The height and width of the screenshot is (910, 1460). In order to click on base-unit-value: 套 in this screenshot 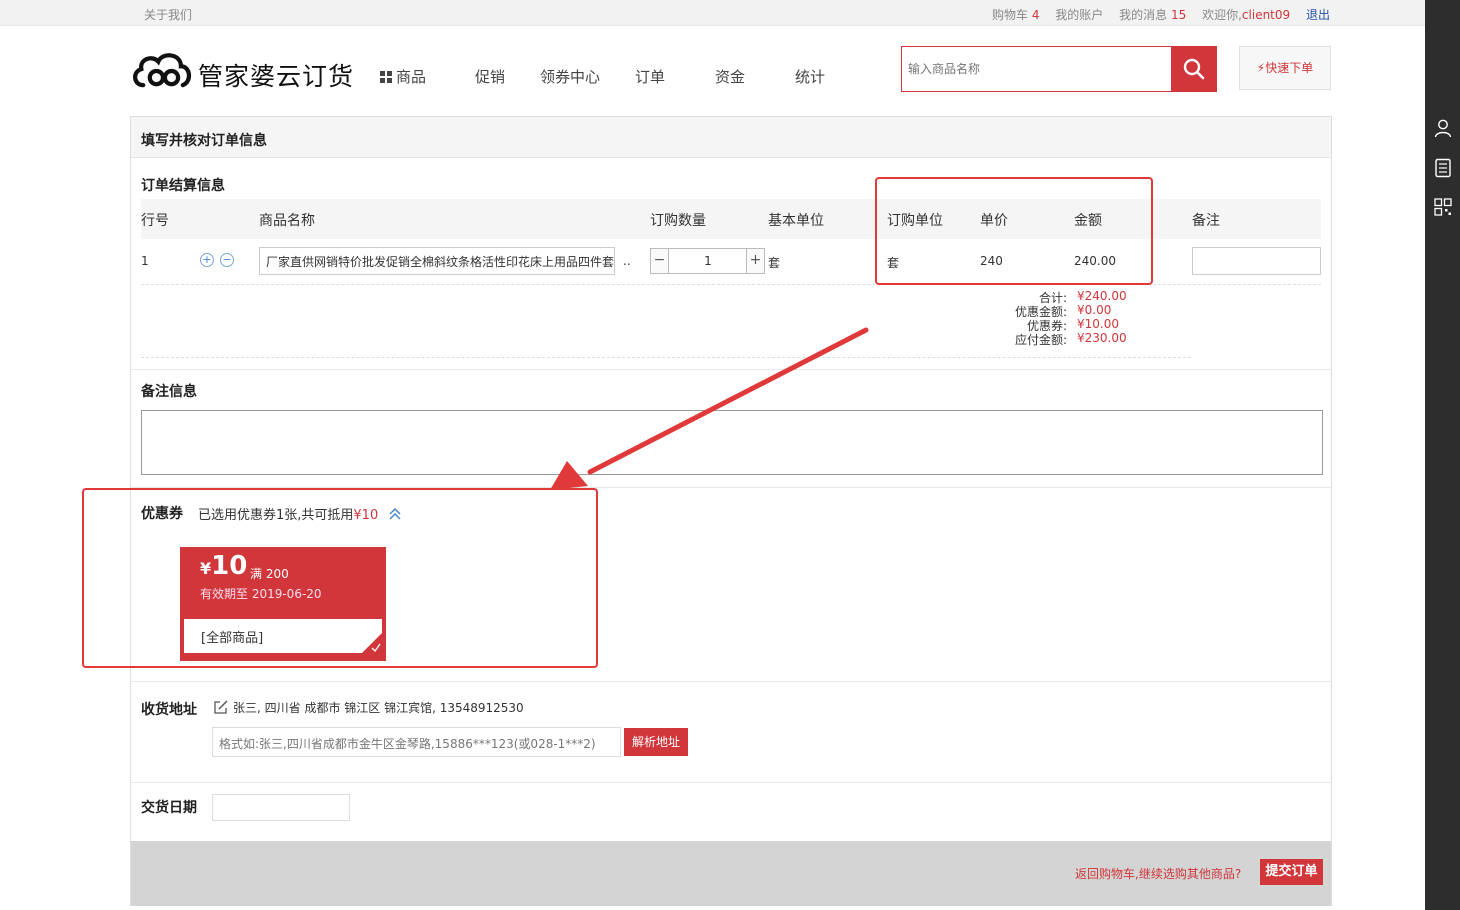, I will do `click(774, 263)`.